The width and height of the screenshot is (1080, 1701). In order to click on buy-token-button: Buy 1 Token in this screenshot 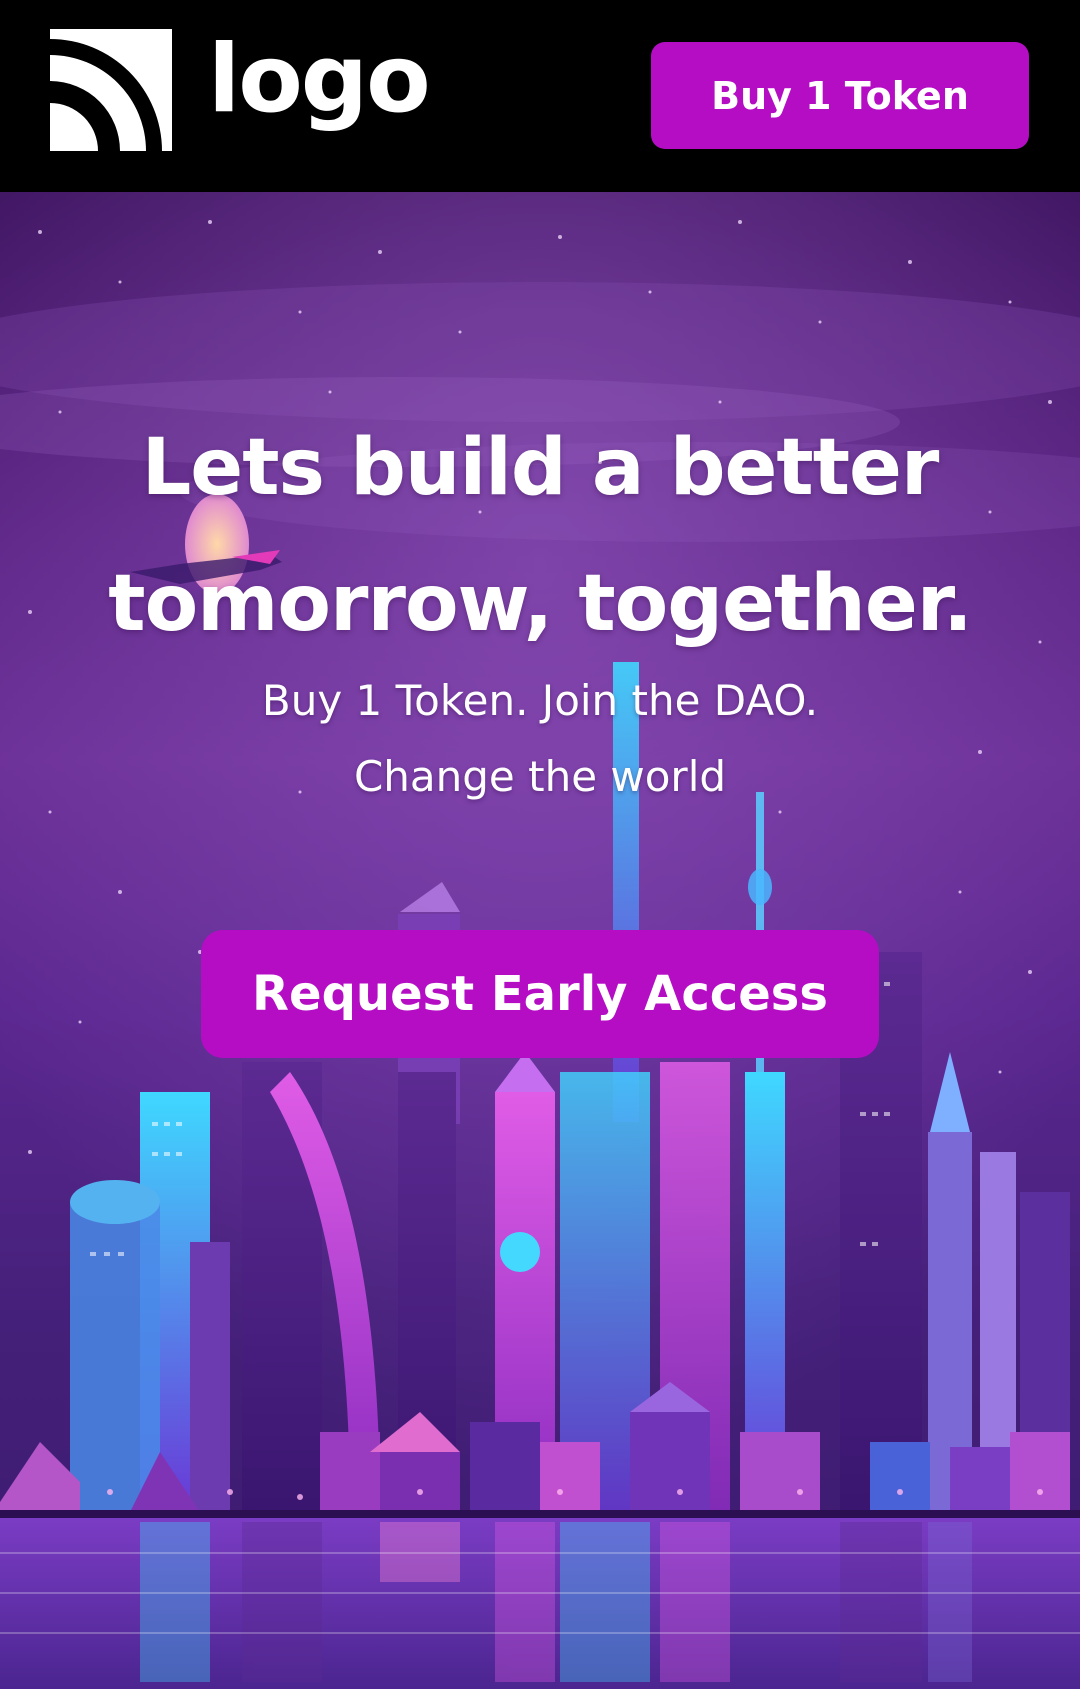, I will do `click(840, 95)`.